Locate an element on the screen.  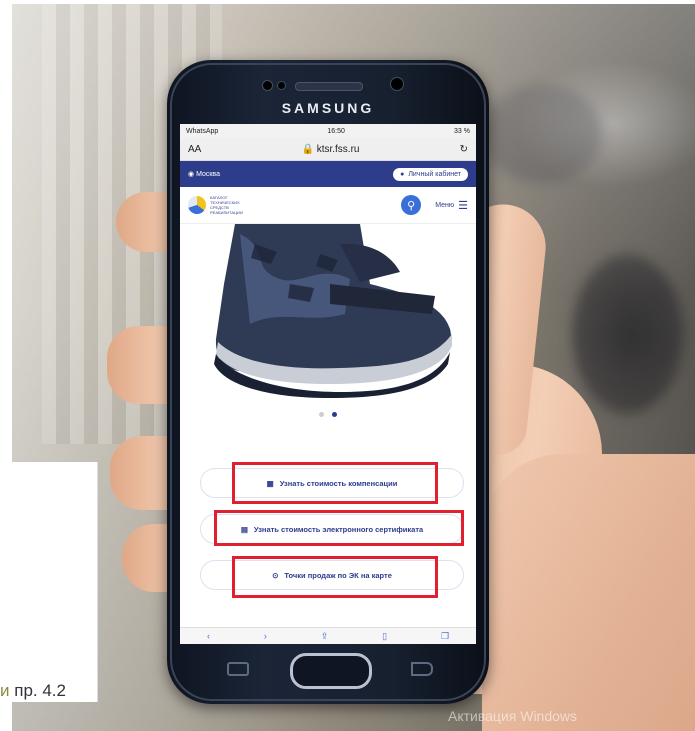
site-topbar: ◉ Москва ● Личный кабинет is located at coordinates (328, 174).